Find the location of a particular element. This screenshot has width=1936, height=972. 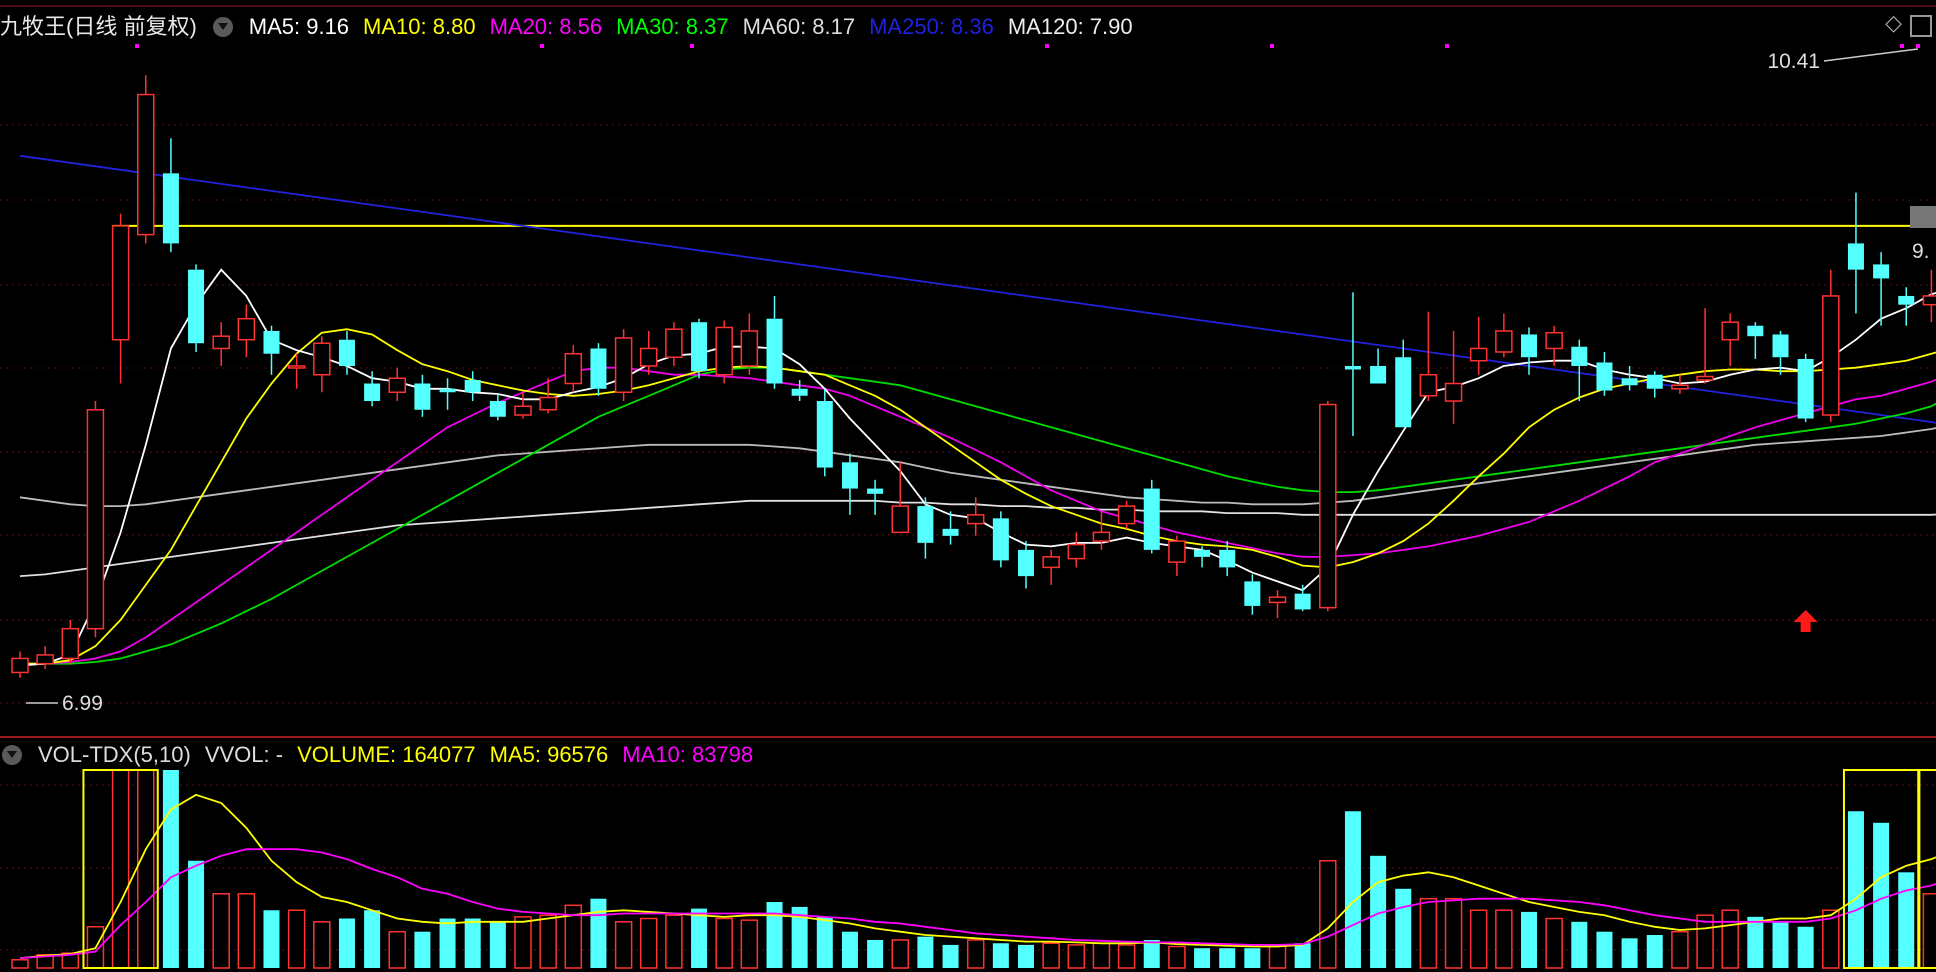

high-pointer is located at coordinates (1871, 55).